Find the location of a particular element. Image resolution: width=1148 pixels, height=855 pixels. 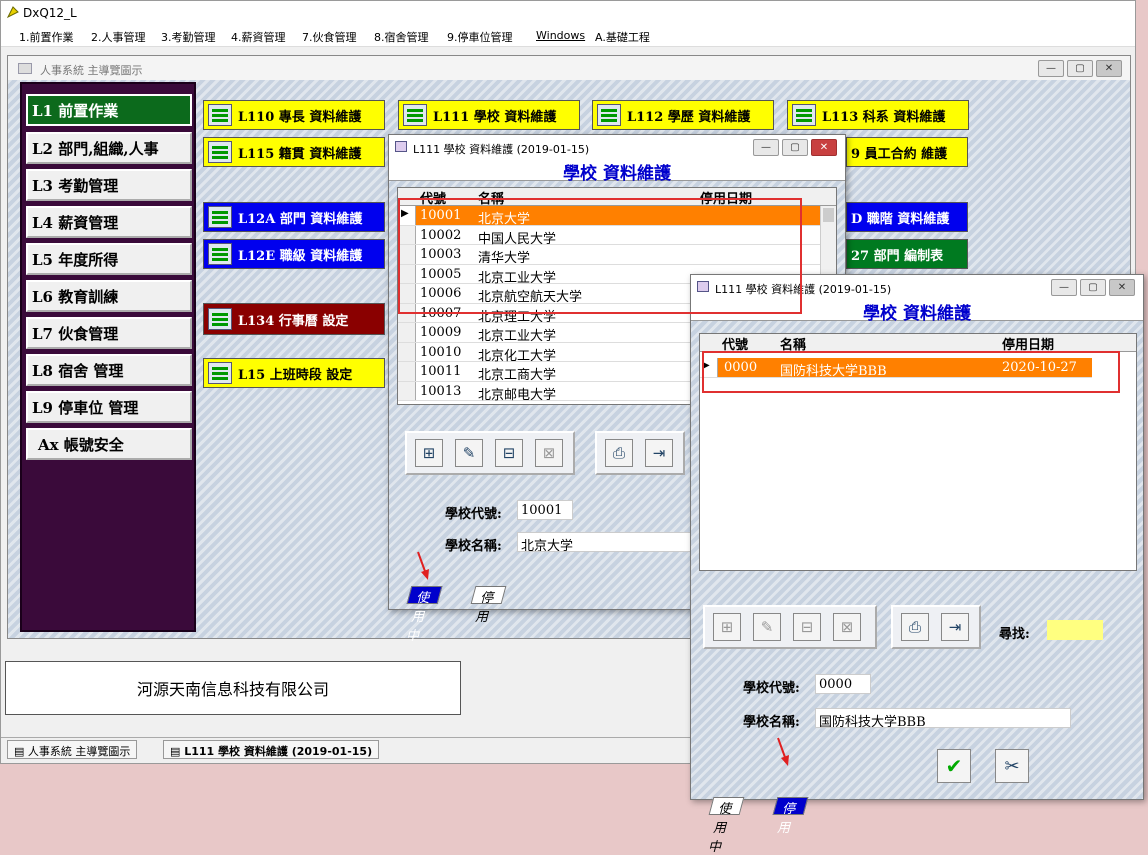

tile-l113: L113 科系 資料維護 is located at coordinates (878, 115).